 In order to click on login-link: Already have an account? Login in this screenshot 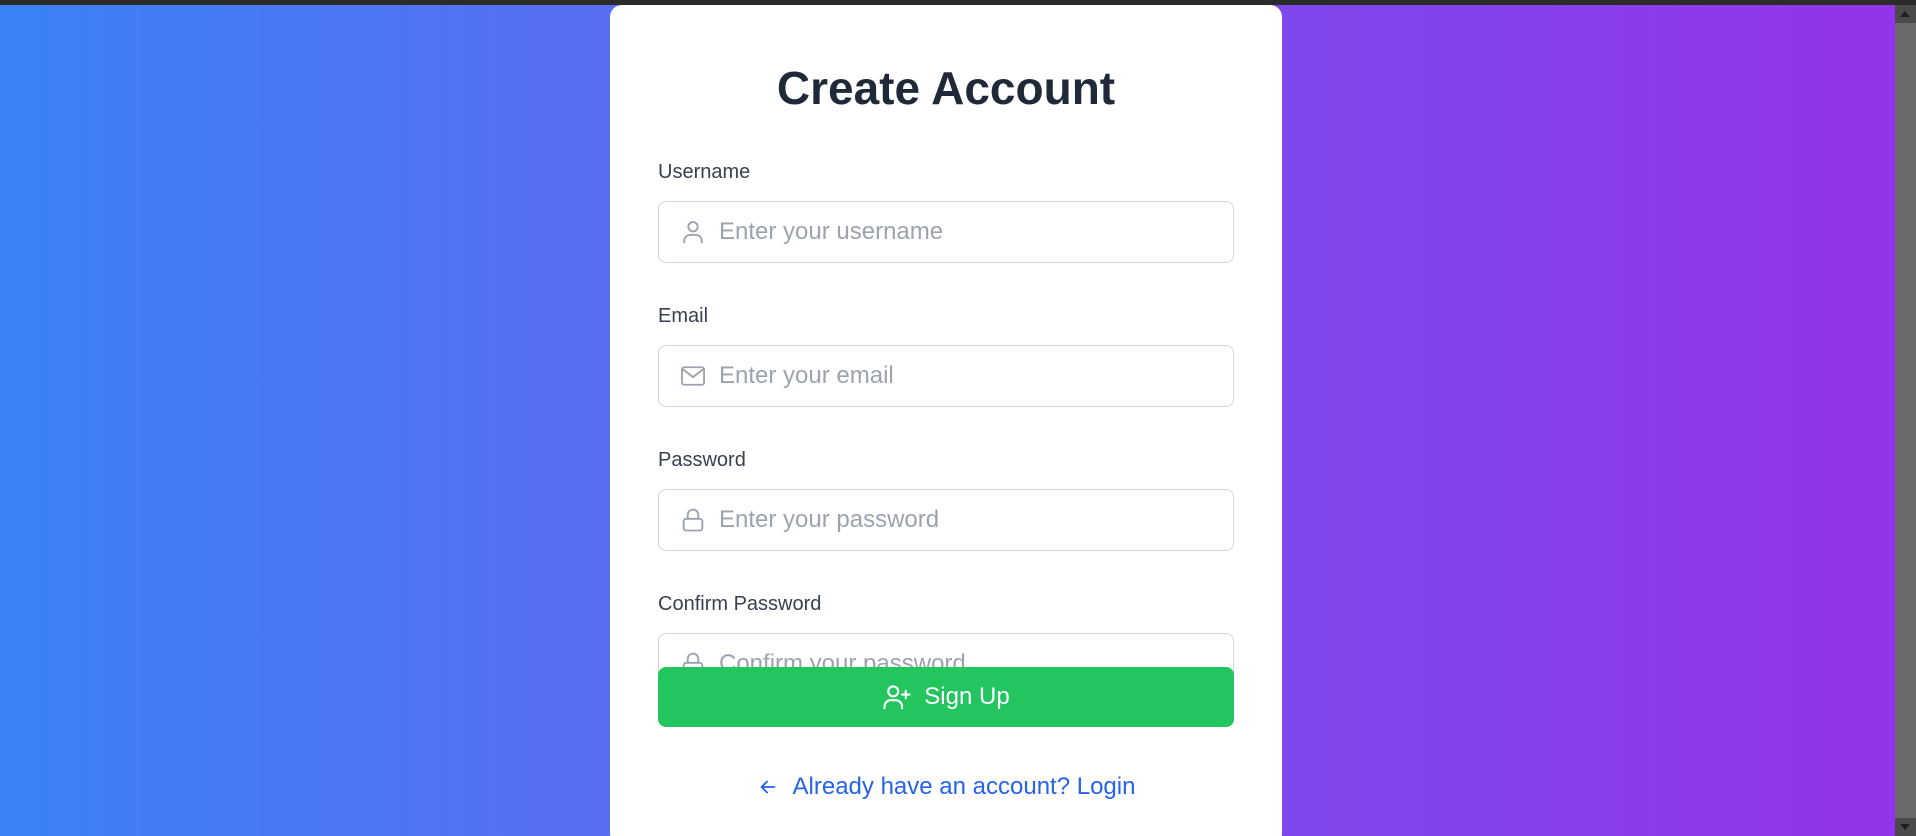, I will do `click(946, 787)`.